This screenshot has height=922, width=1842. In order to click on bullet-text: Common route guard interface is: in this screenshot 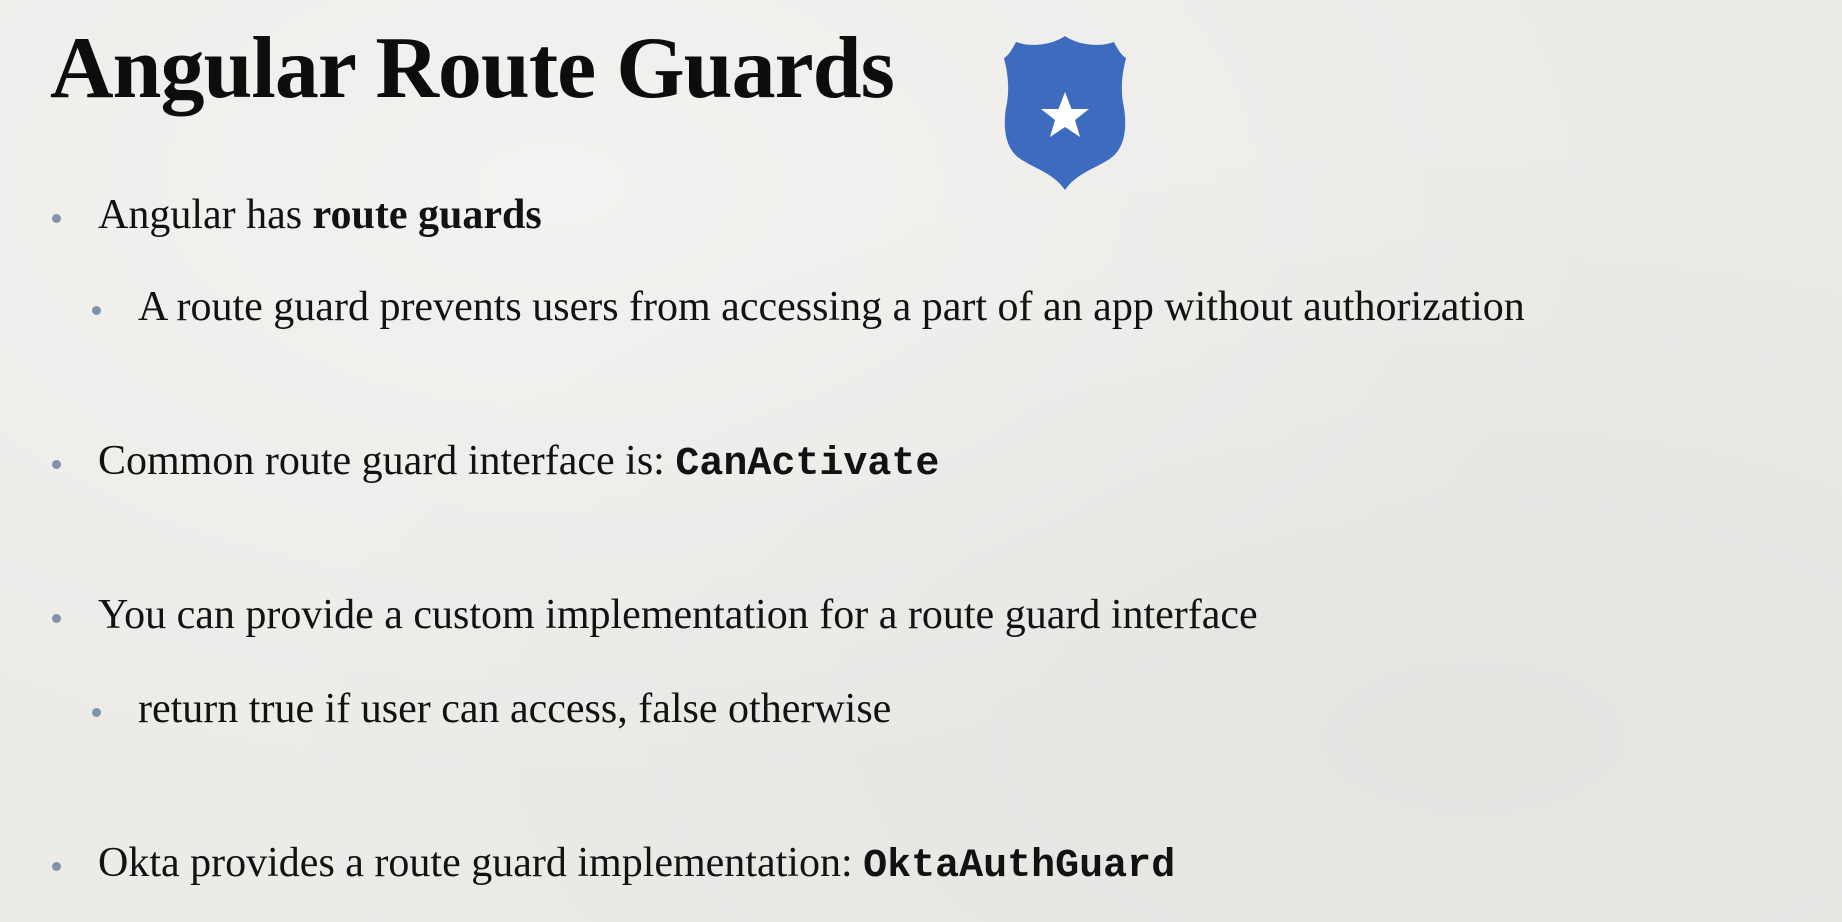, I will do `click(387, 461)`.